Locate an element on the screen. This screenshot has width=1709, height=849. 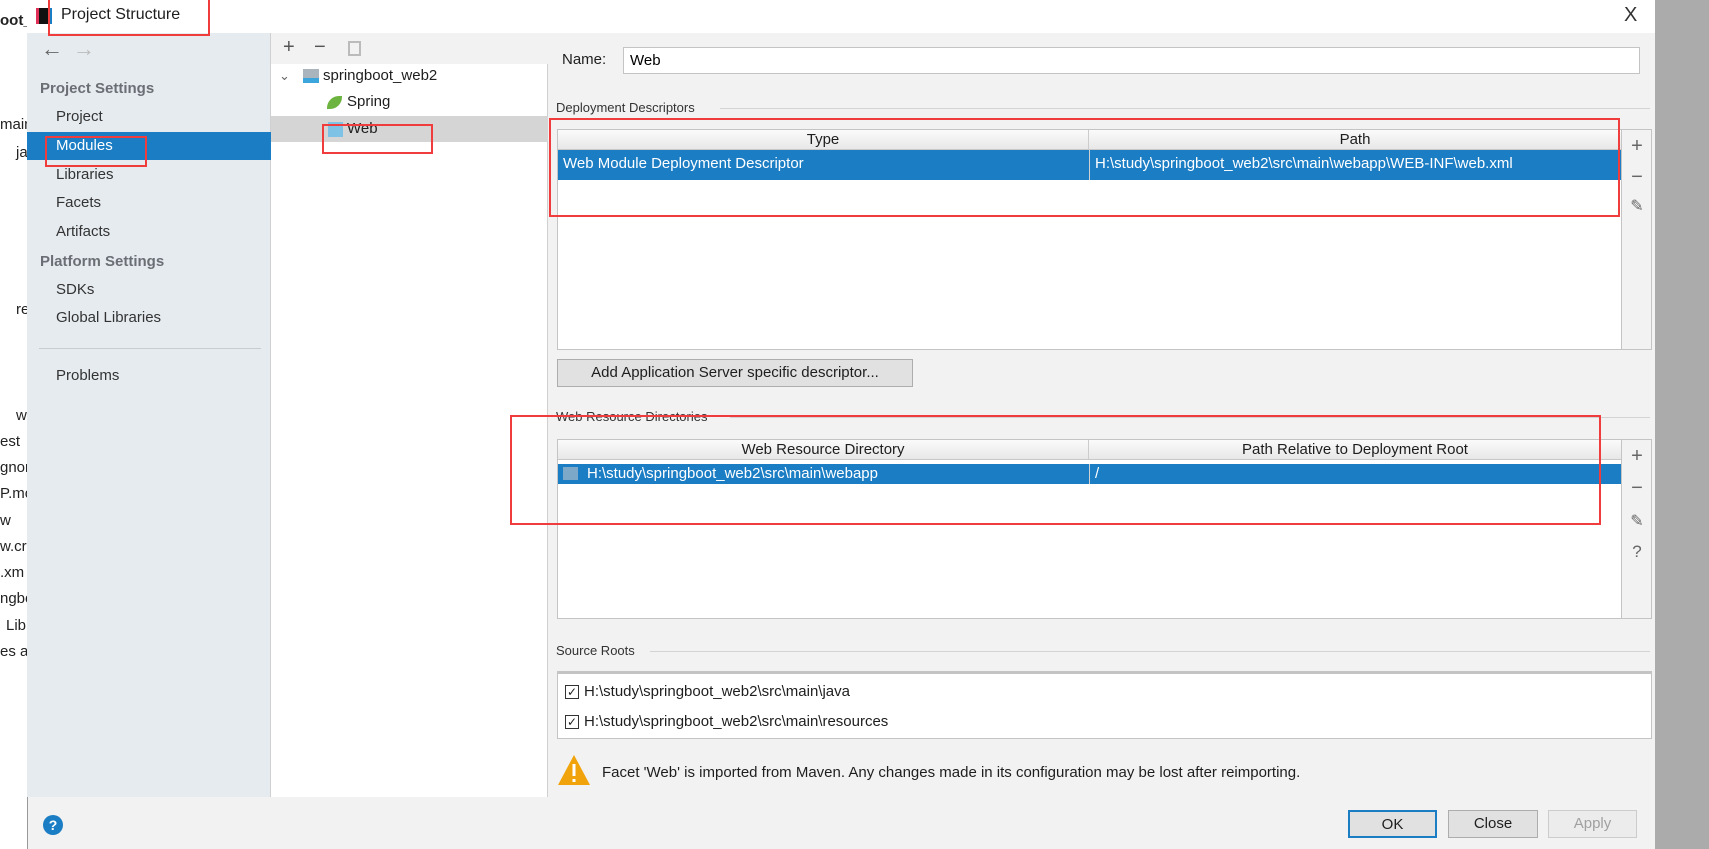
web-resource-actions: + − ✎ ? is located at coordinates (1637, 529).